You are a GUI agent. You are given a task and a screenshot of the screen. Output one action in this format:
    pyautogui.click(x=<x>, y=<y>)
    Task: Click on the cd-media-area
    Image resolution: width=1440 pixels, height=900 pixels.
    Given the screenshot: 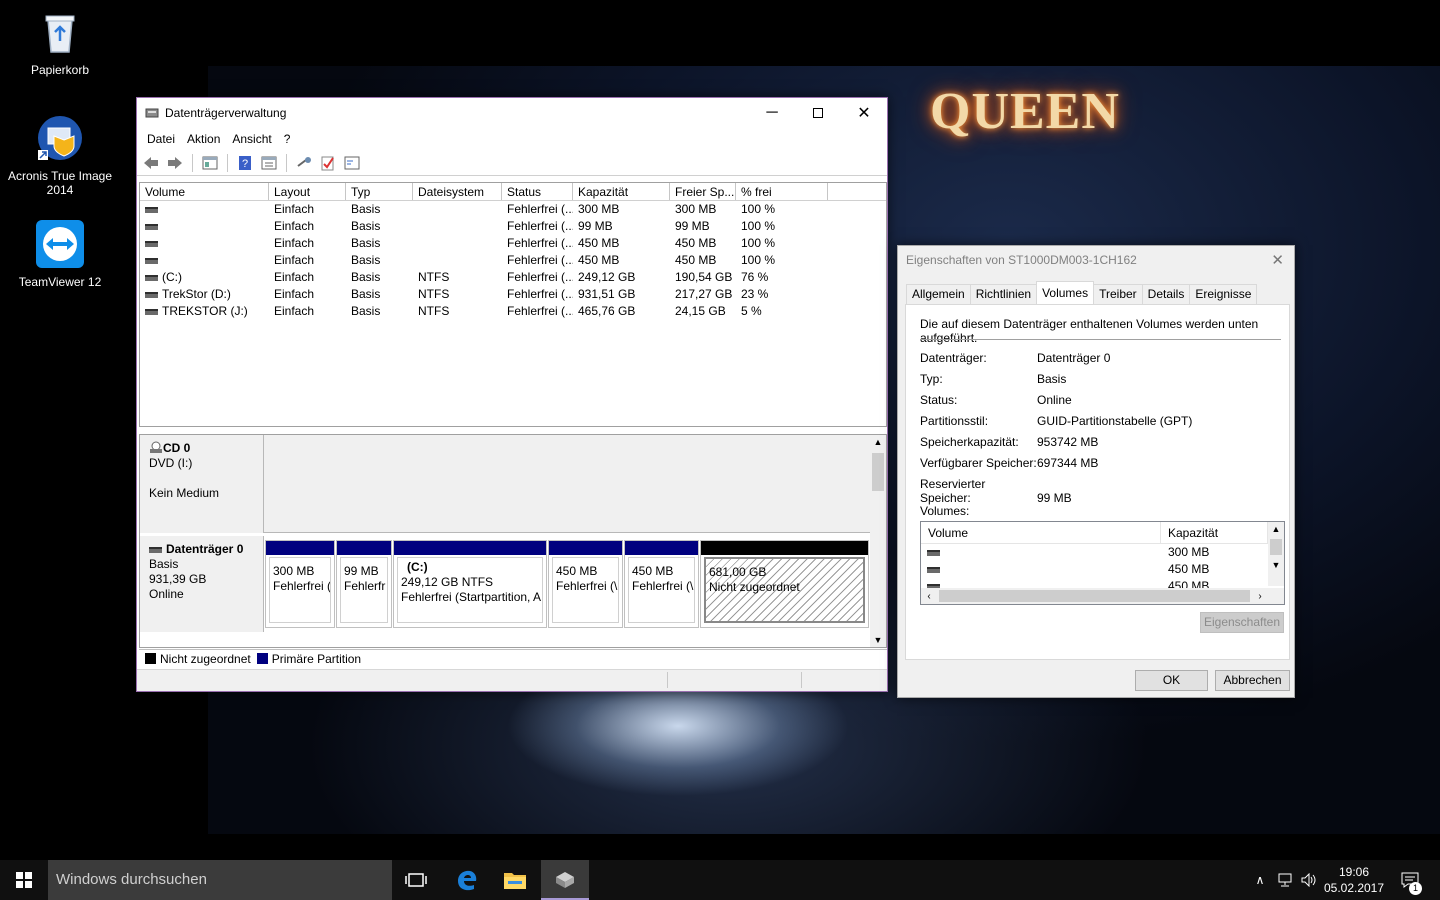 What is the action you would take?
    pyautogui.click(x=567, y=484)
    